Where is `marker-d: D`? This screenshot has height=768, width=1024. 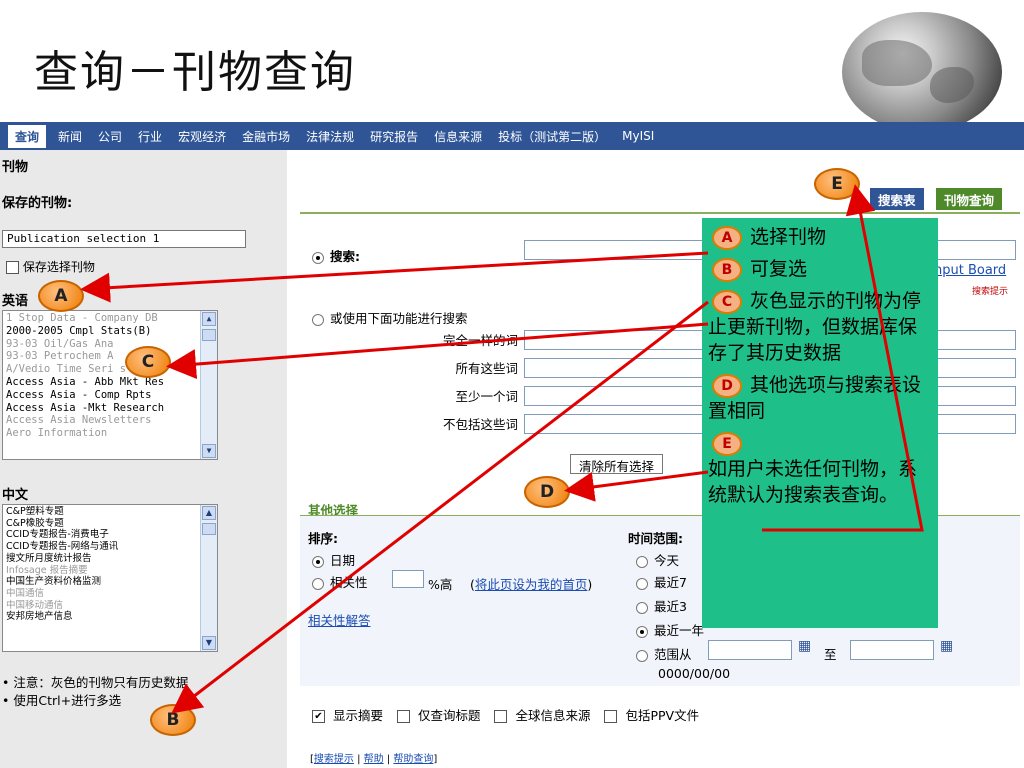 marker-d: D is located at coordinates (547, 492).